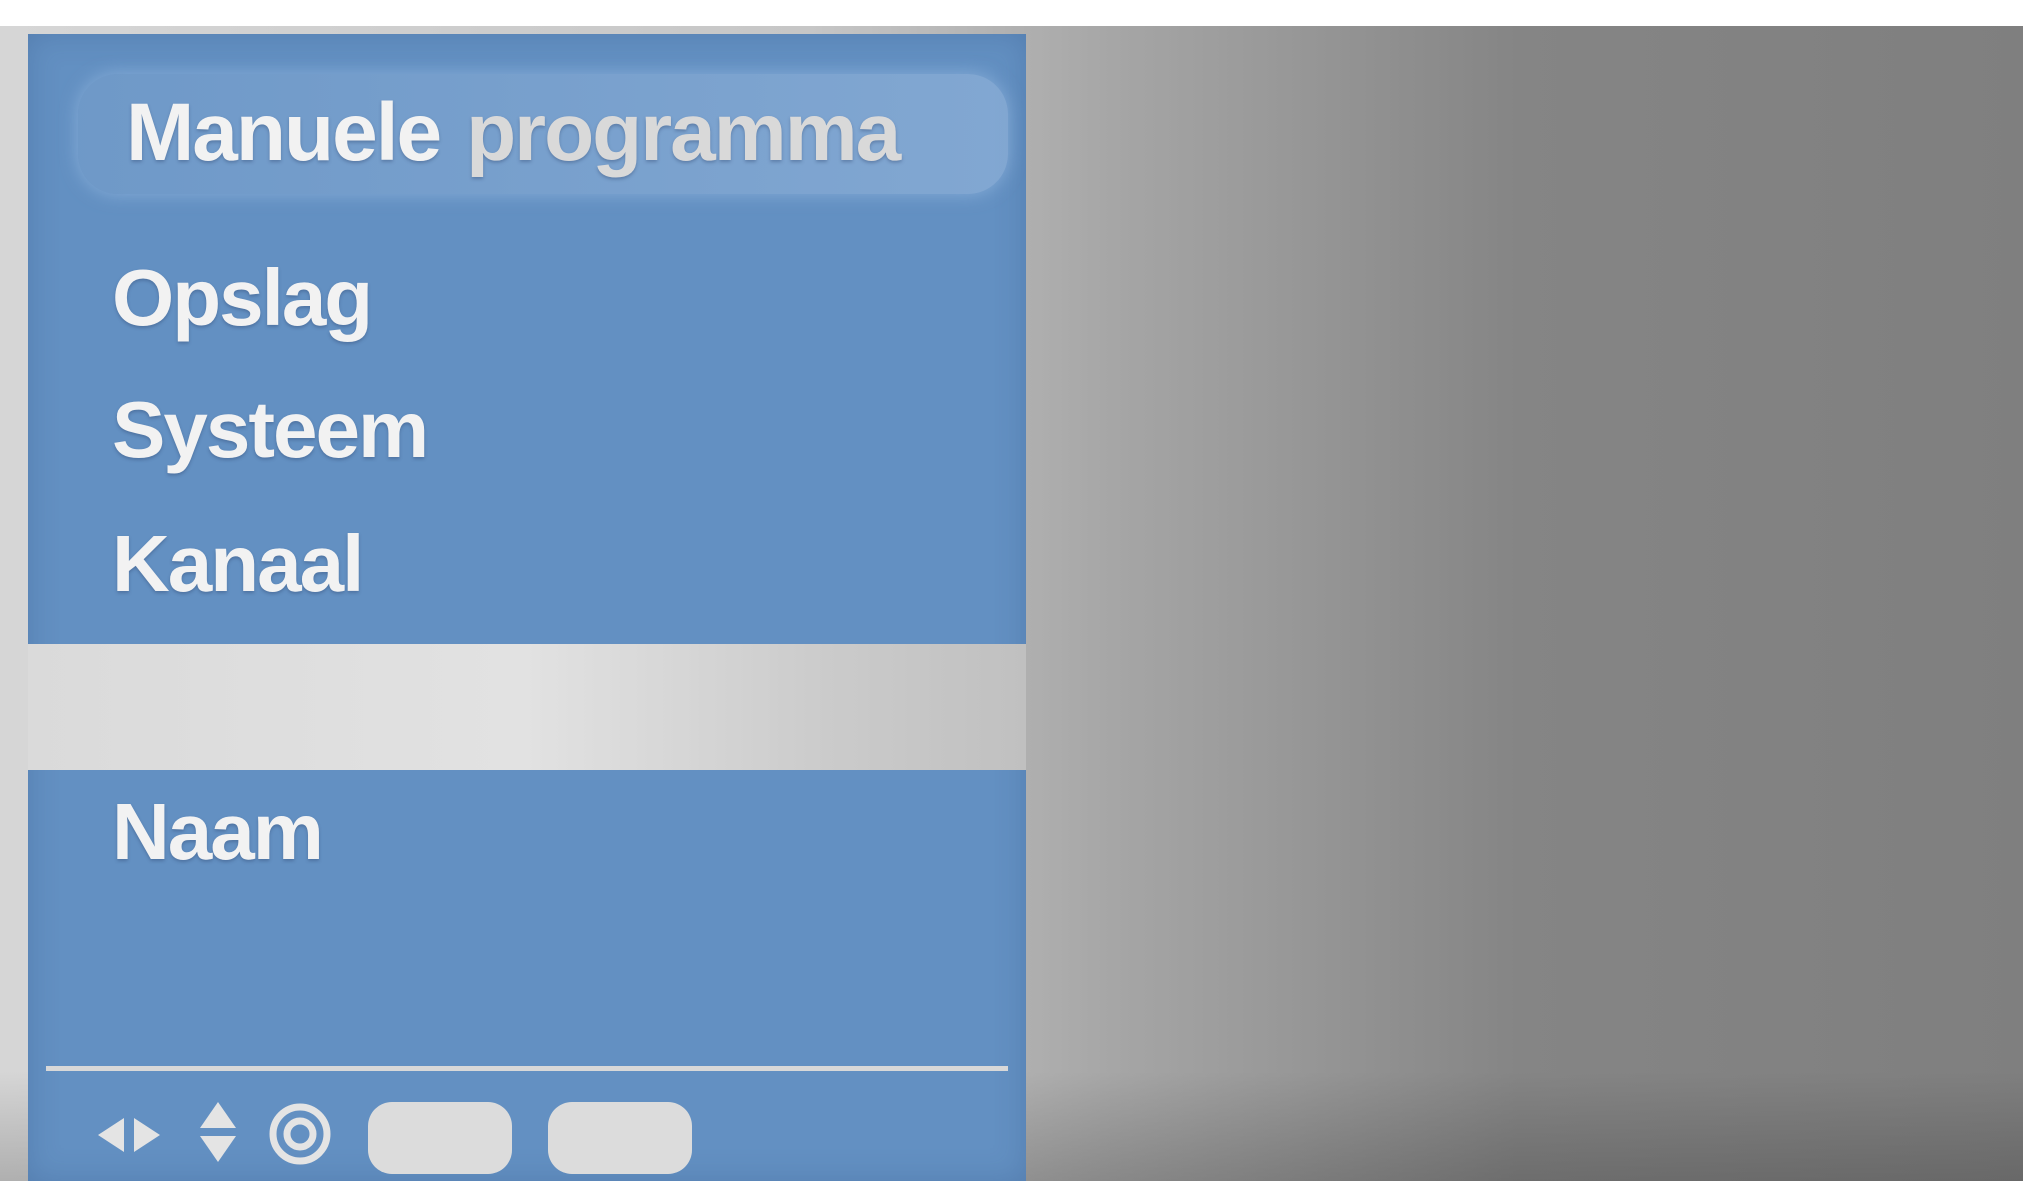 The image size is (2023, 1181). What do you see at coordinates (129, 1135) in the screenshot?
I see `left-right-arrows-icon` at bounding box center [129, 1135].